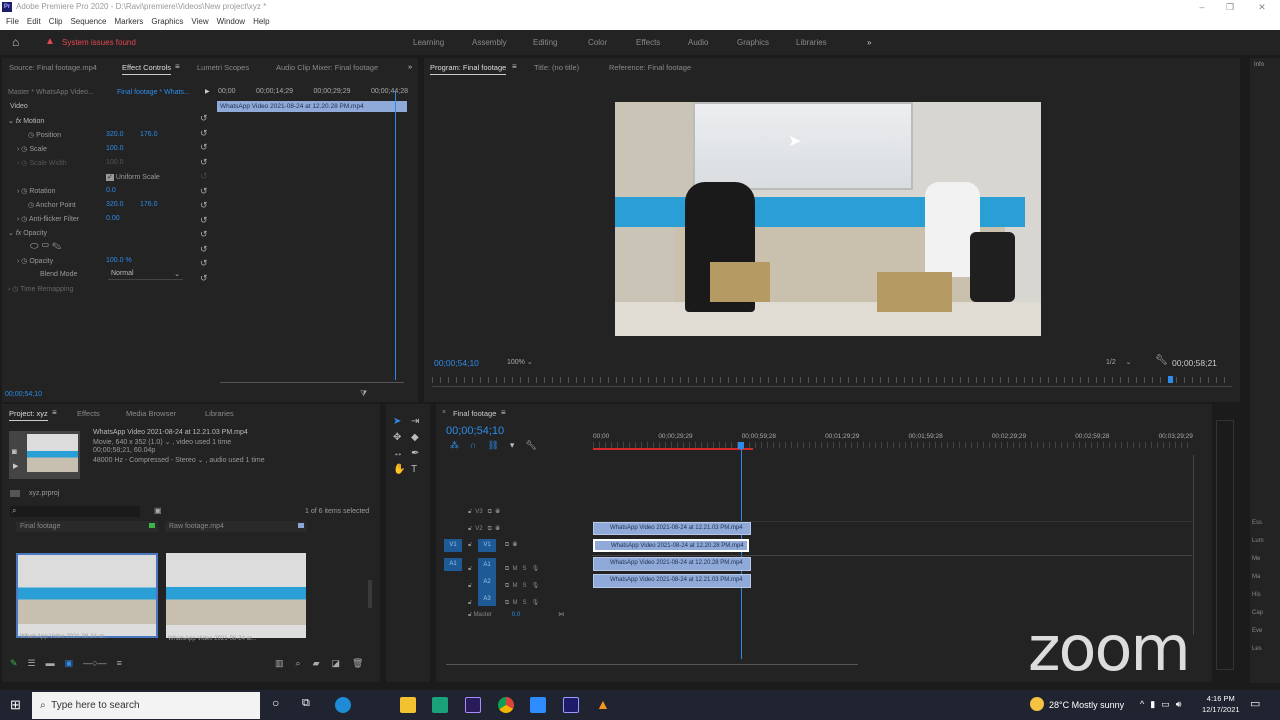 This screenshot has width=1280, height=720. What do you see at coordinates (512, 445) in the screenshot?
I see `add-marker-icon: ▾` at bounding box center [512, 445].